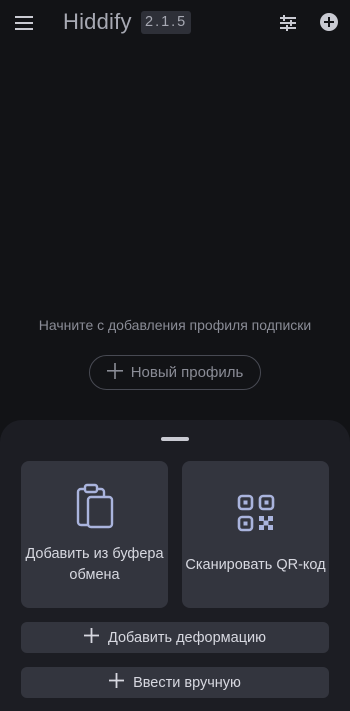  What do you see at coordinates (255, 564) in the screenshot?
I see `scan-qr-label: Сканировать QR-код` at bounding box center [255, 564].